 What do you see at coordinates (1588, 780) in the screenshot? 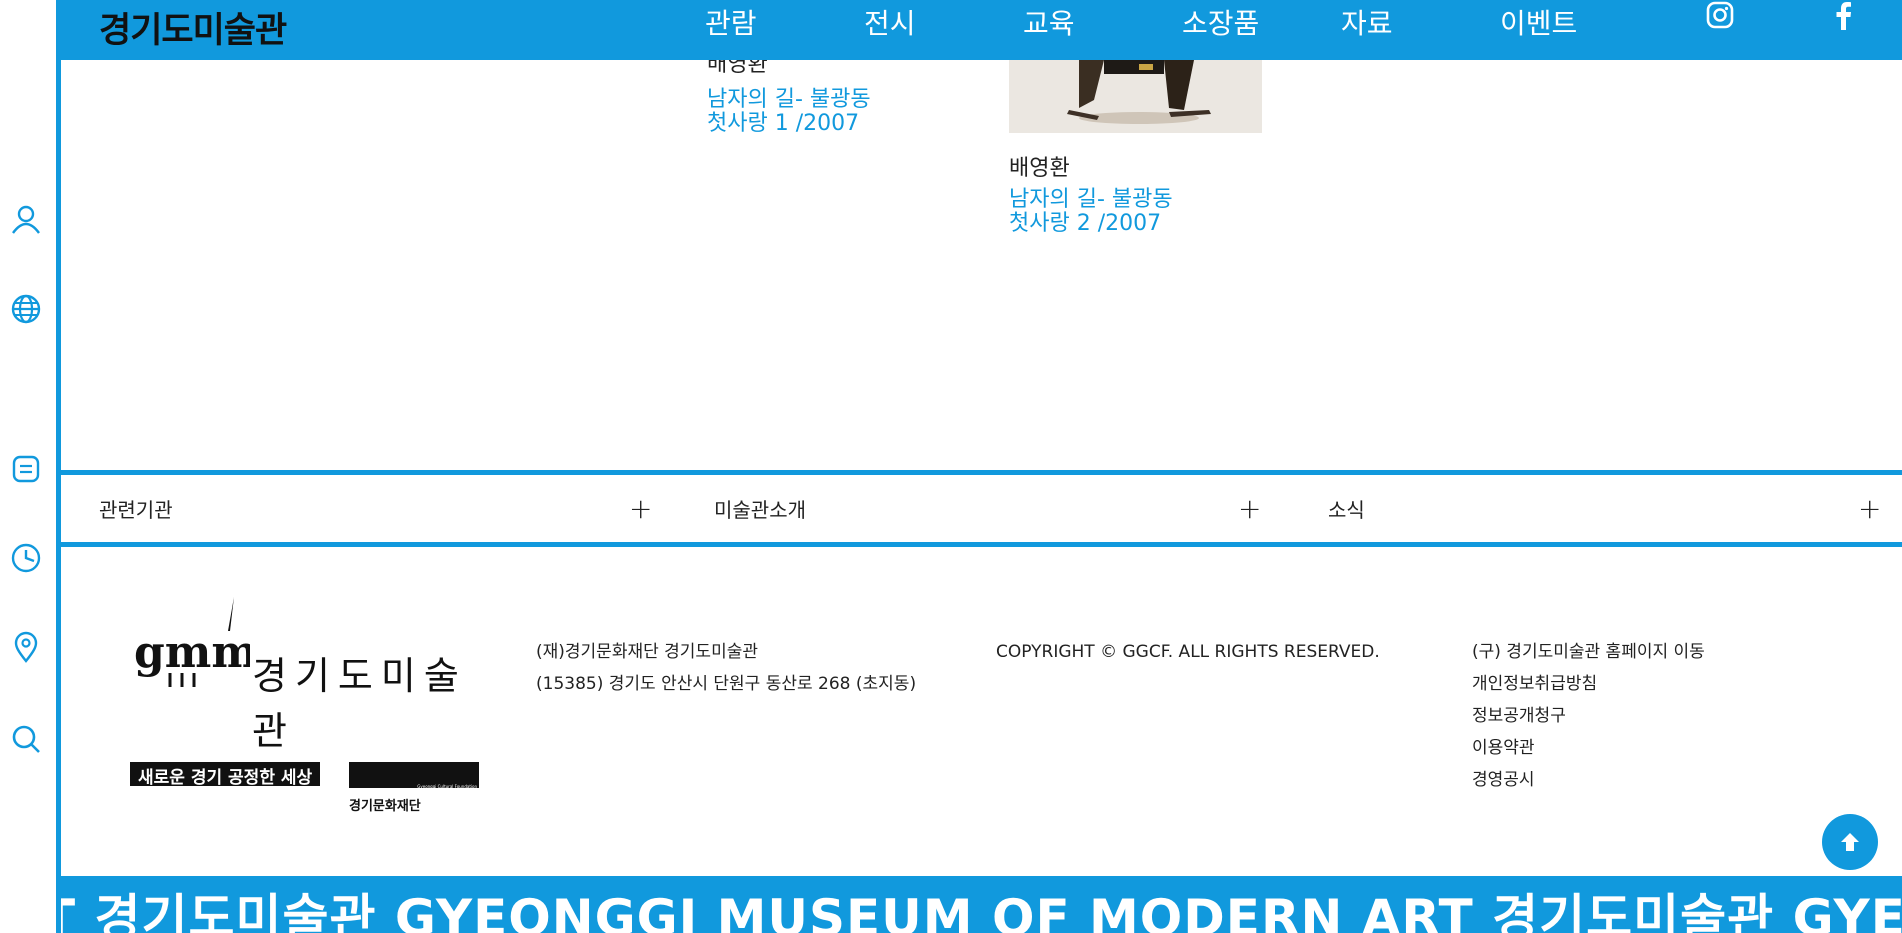
I see `footer-link-management: 경영공시` at bounding box center [1588, 780].